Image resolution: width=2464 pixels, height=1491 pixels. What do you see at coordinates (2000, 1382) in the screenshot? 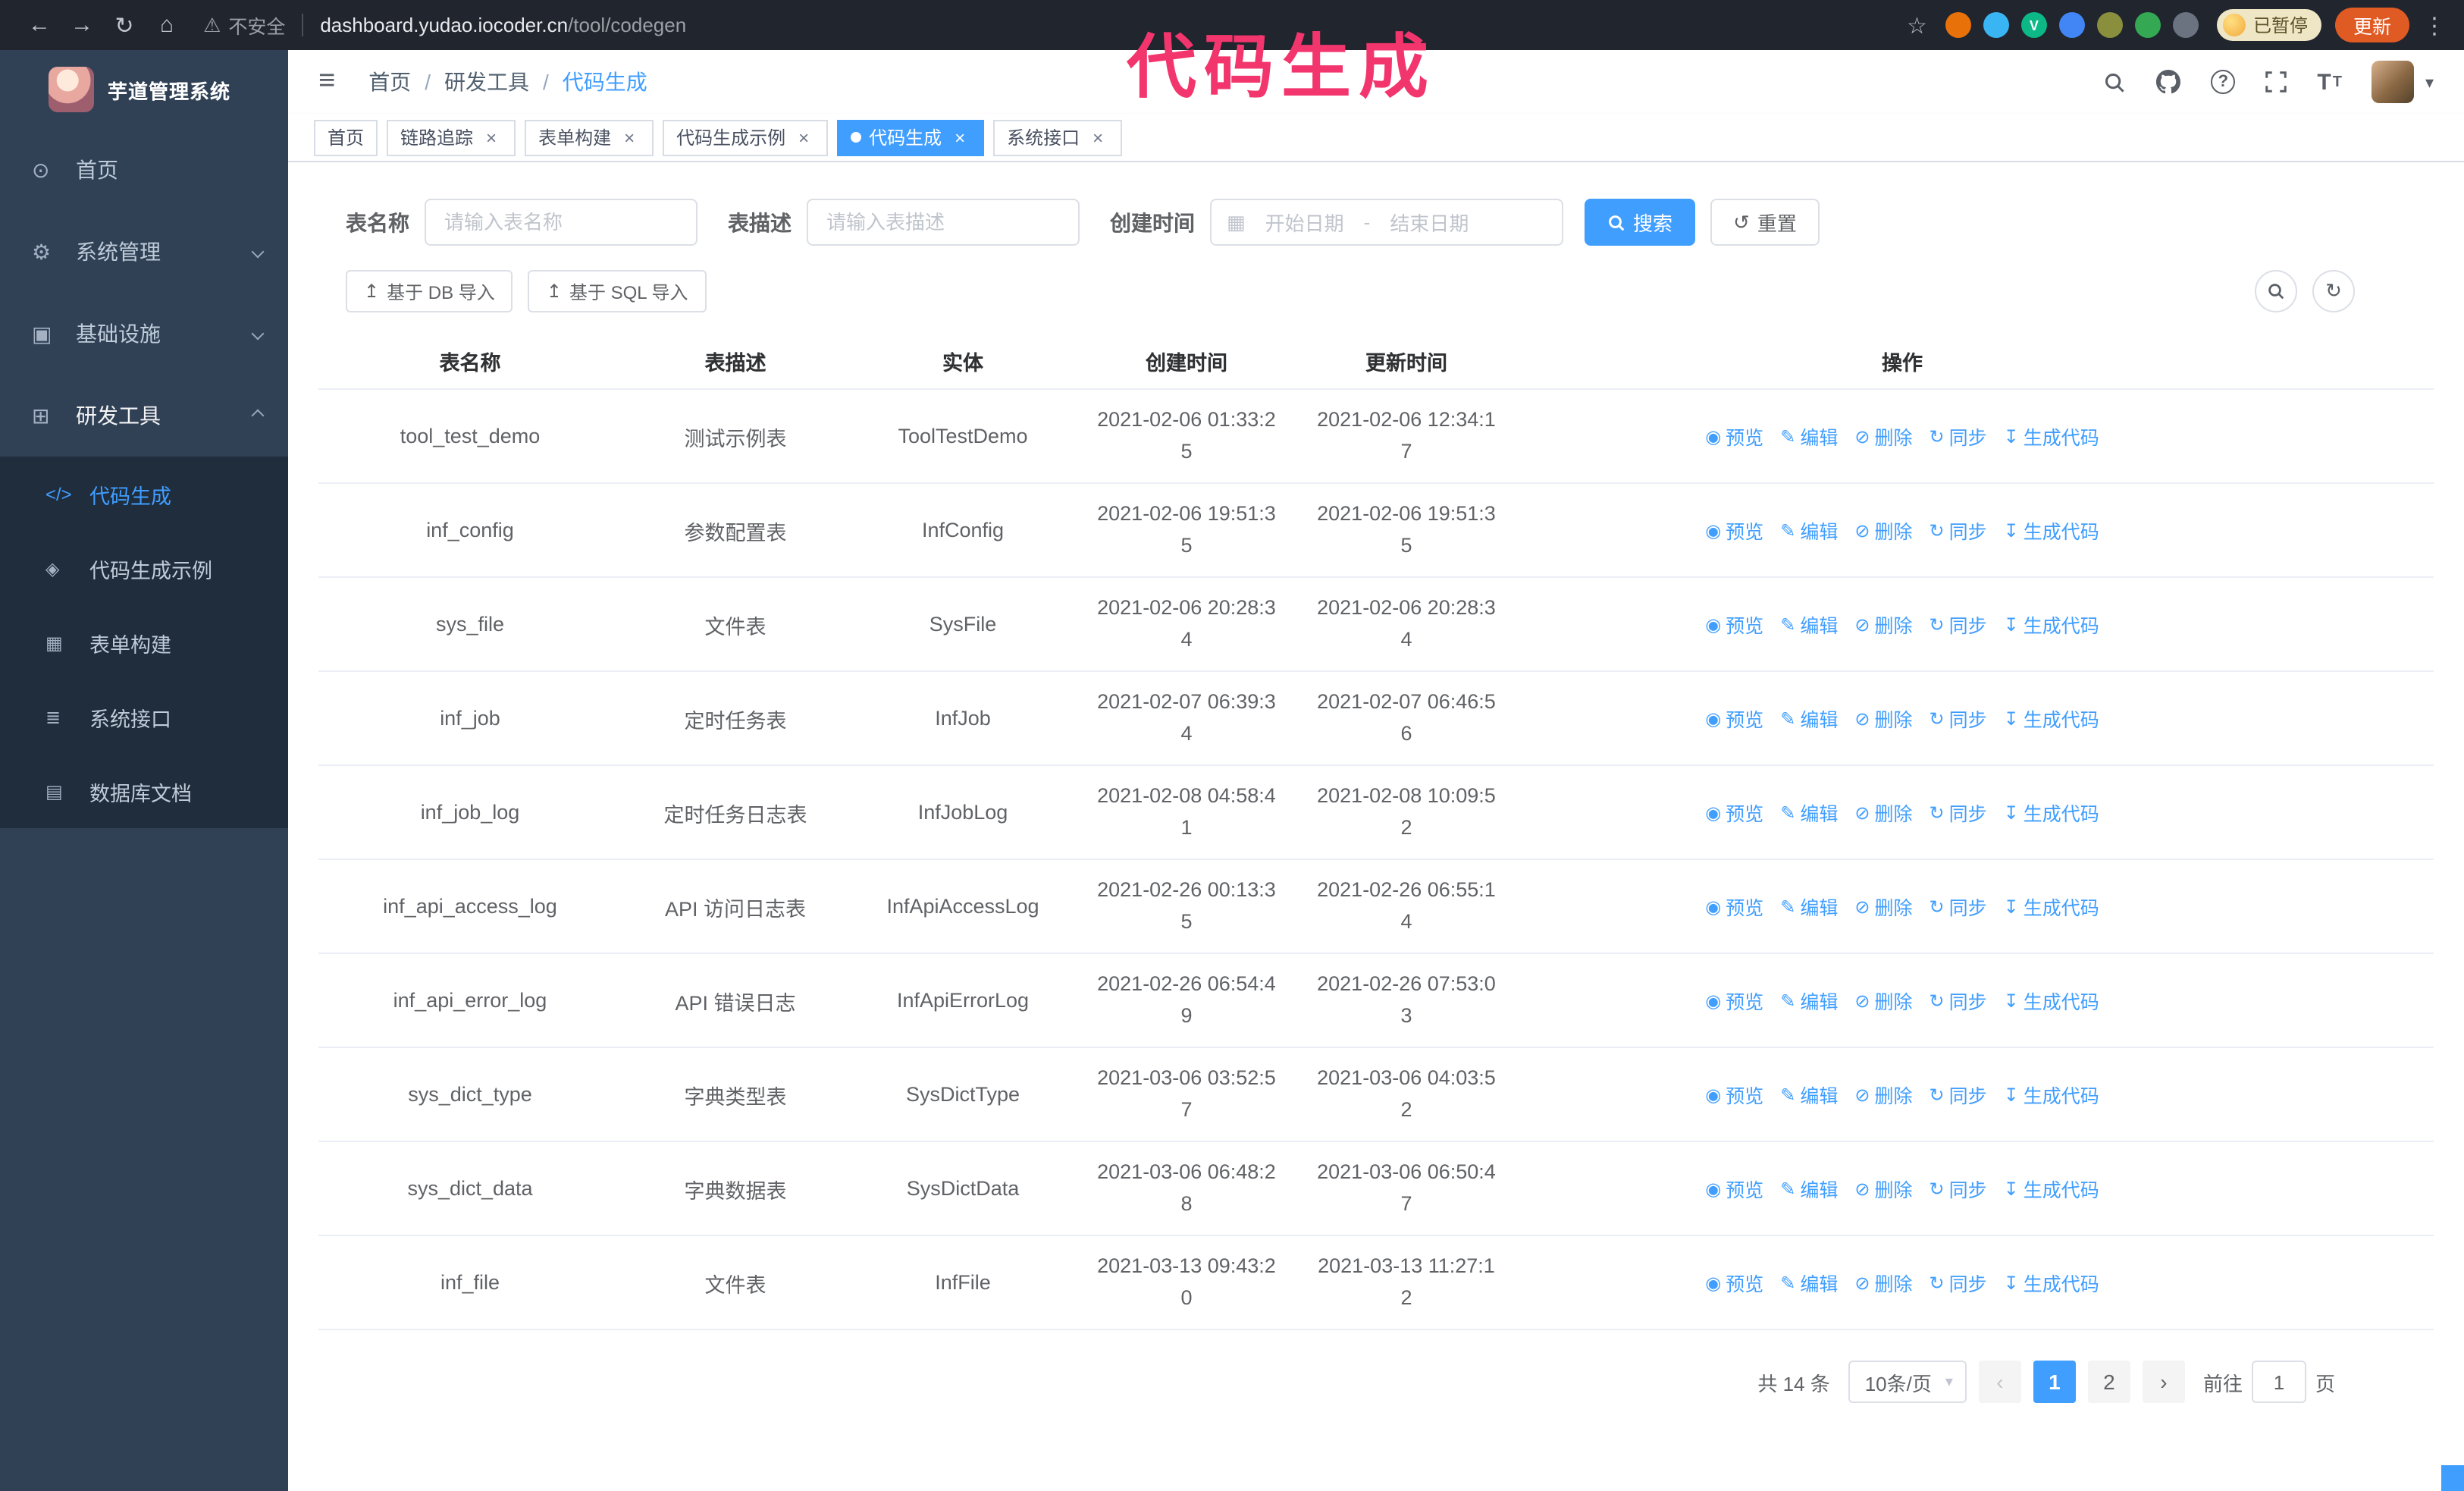
I see `prev-page-button: ‹` at bounding box center [2000, 1382].